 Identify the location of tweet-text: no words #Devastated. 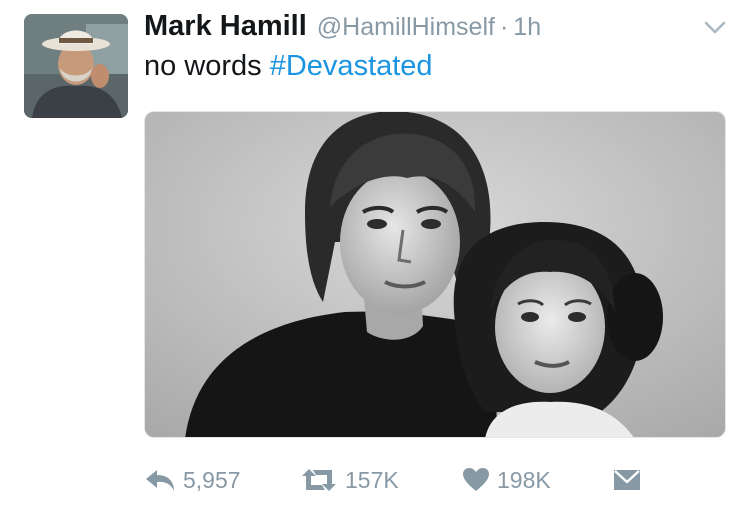
(288, 66).